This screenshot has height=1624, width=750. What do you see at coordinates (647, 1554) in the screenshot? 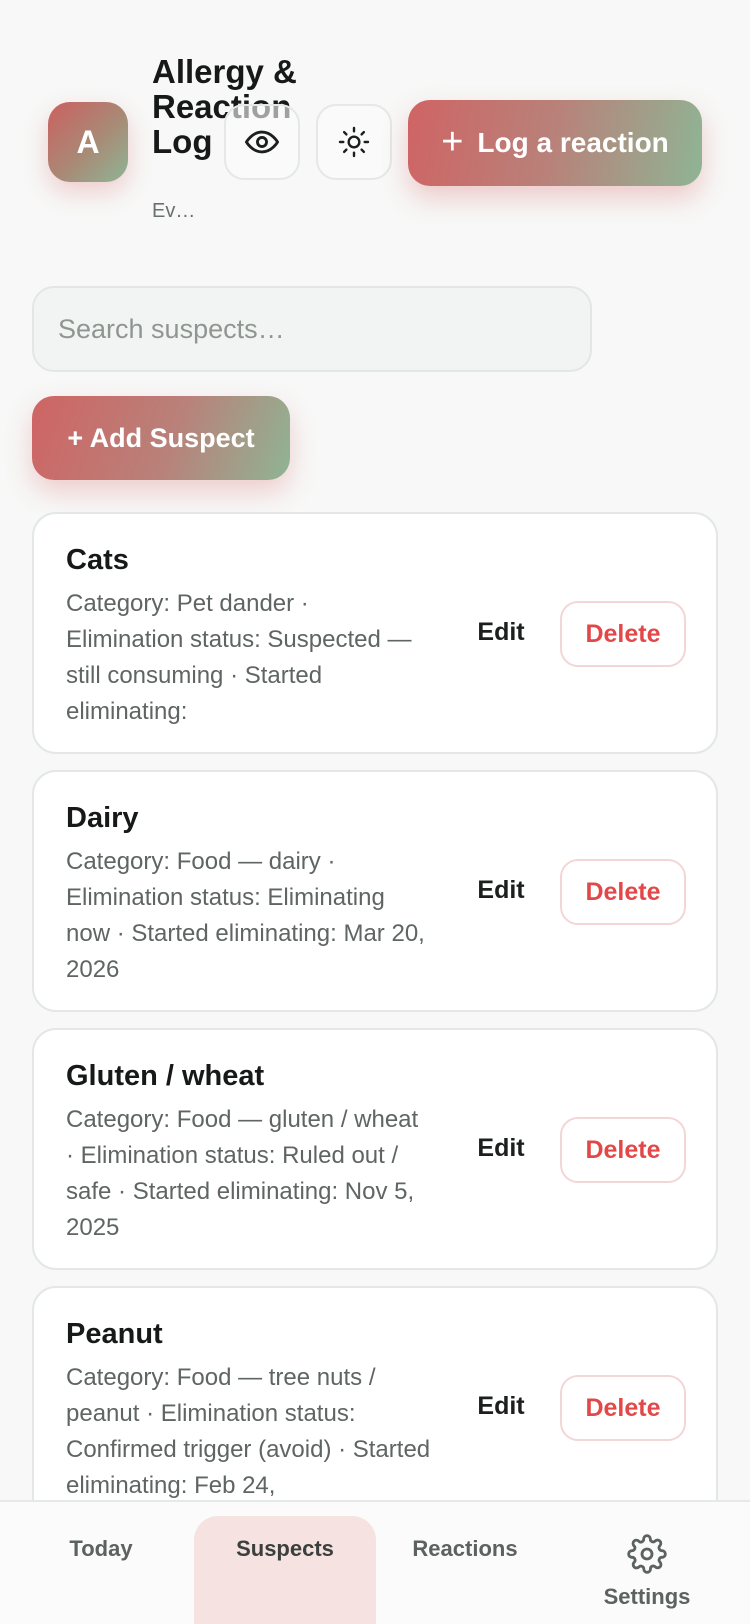
I see `gear-icon` at bounding box center [647, 1554].